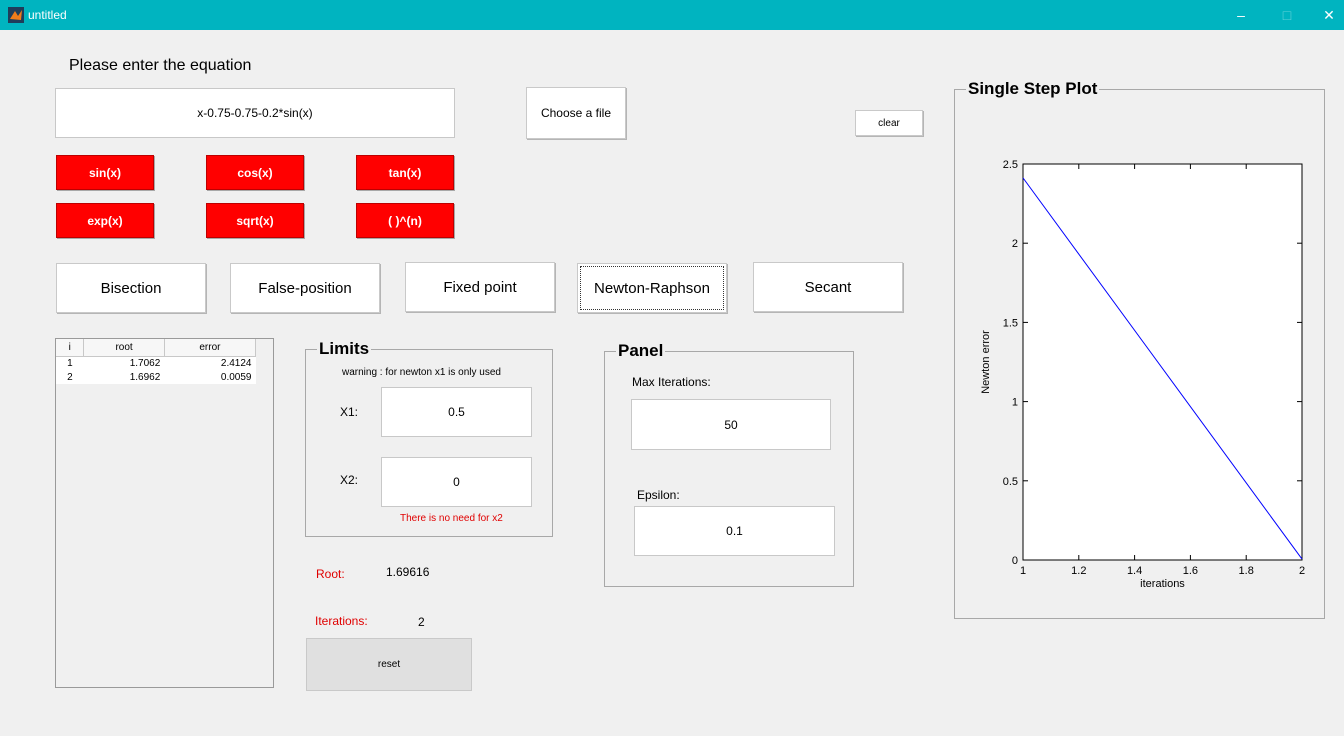 The image size is (1344, 736). What do you see at coordinates (305, 288) in the screenshot?
I see `false-position-button: False-position` at bounding box center [305, 288].